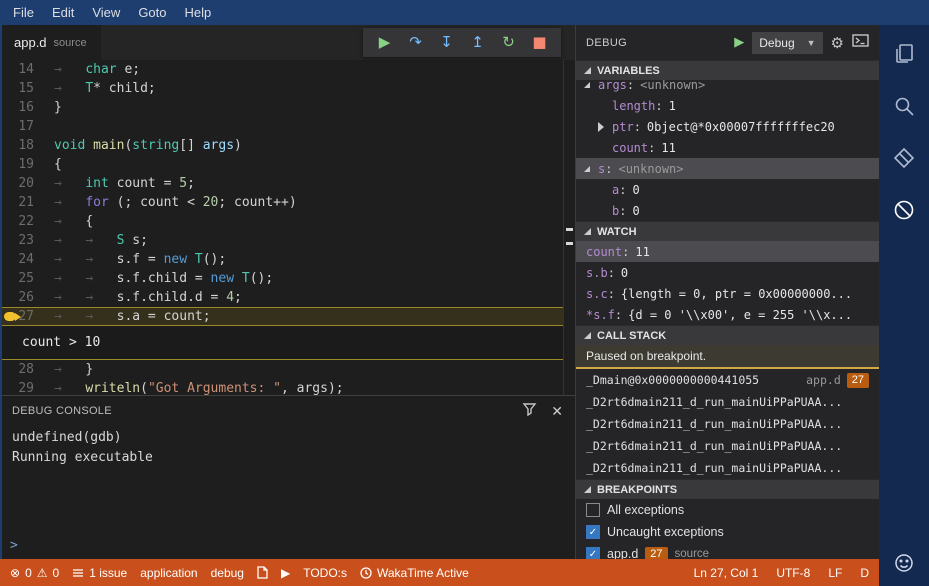 This screenshot has height=586, width=929. I want to click on close-icon: ✕, so click(557, 411).